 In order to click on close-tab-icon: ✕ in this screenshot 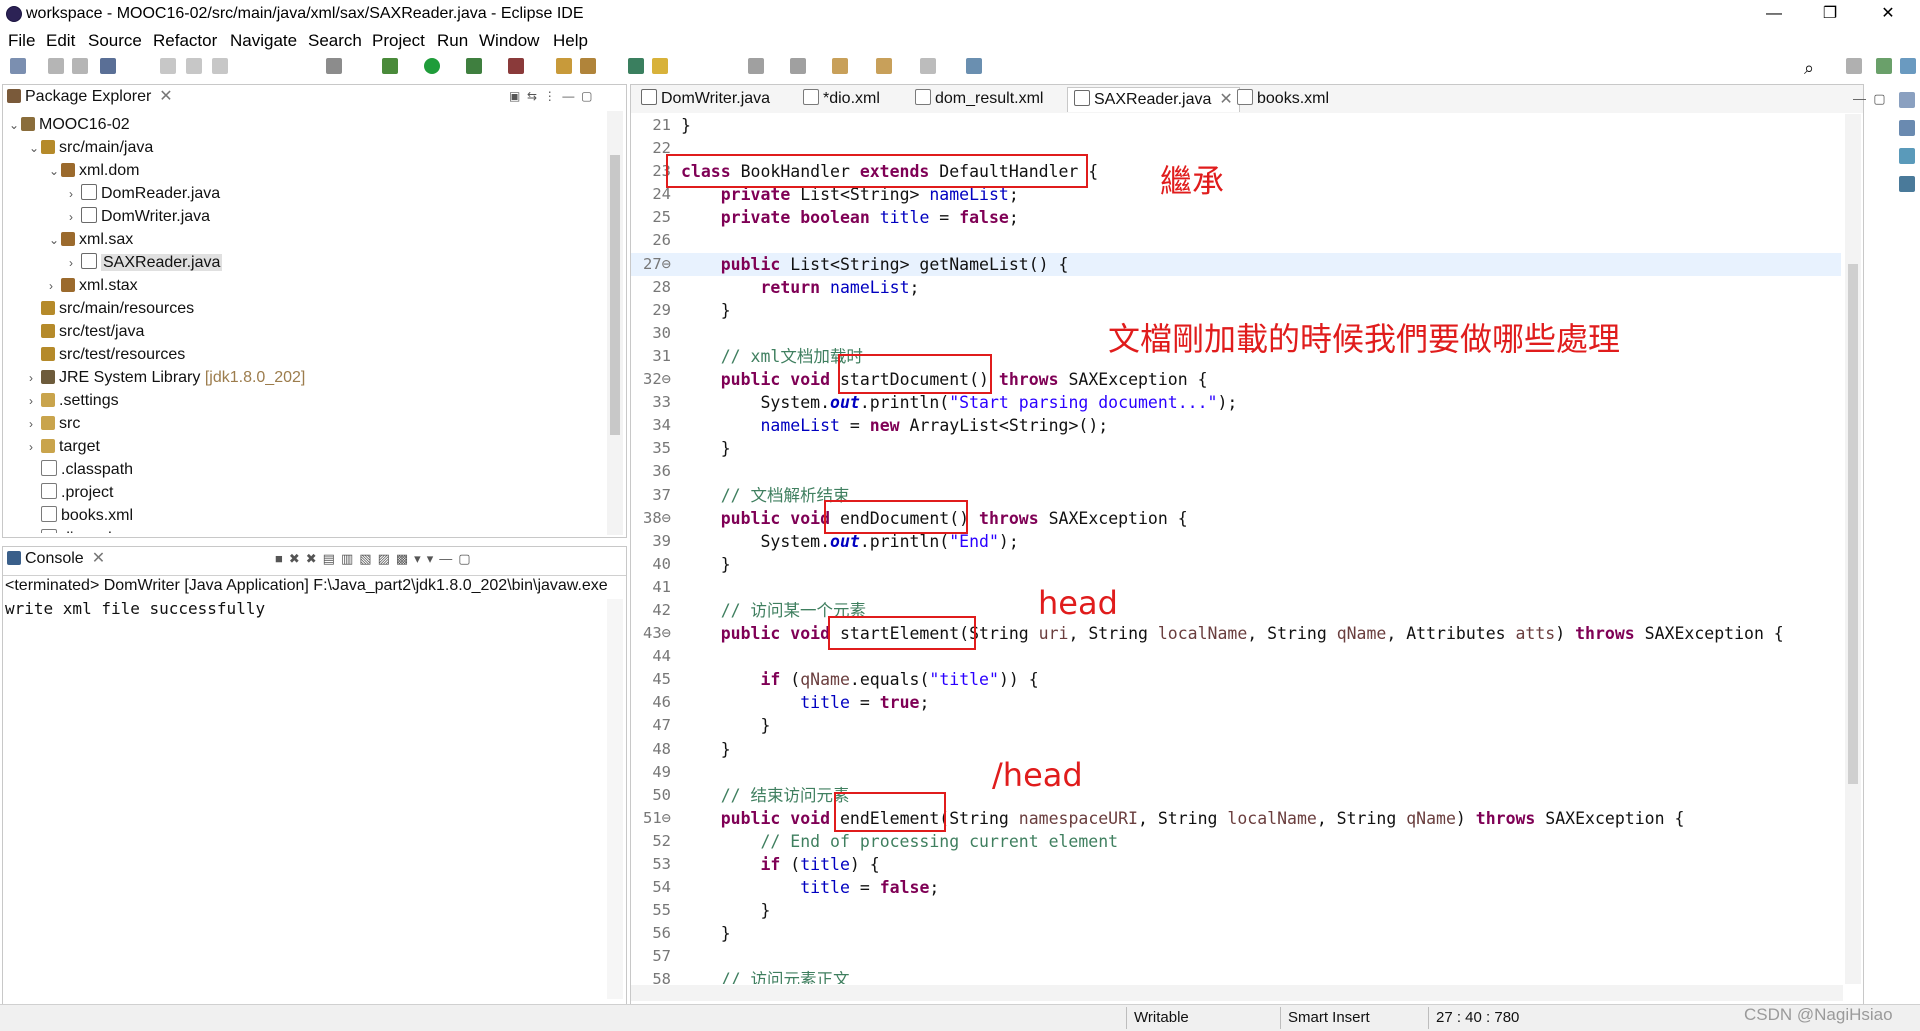, I will do `click(165, 96)`.